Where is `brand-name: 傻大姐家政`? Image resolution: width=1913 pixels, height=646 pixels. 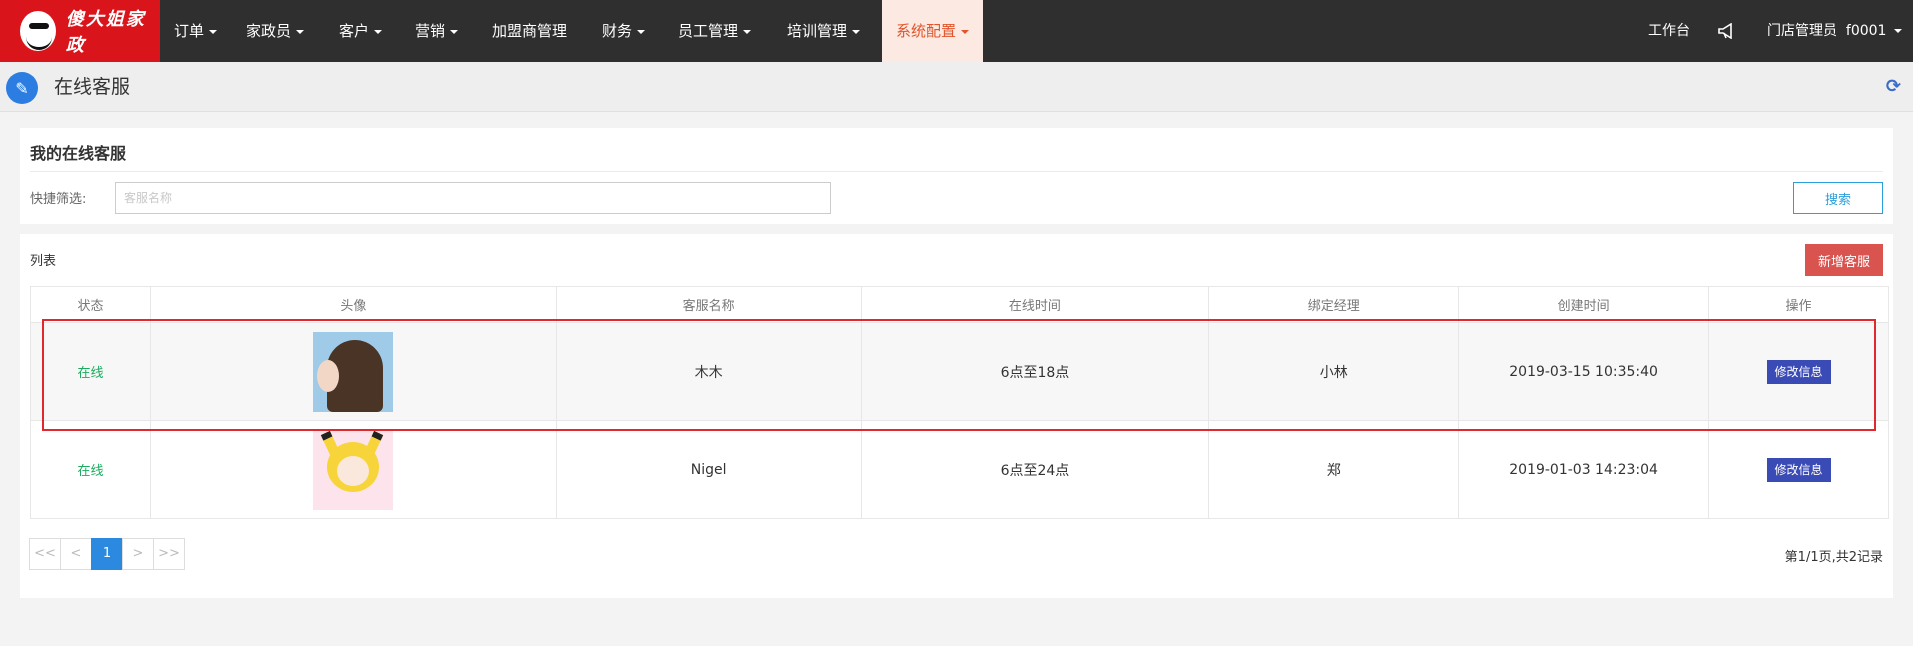 brand-name: 傻大姐家政 is located at coordinates (105, 32).